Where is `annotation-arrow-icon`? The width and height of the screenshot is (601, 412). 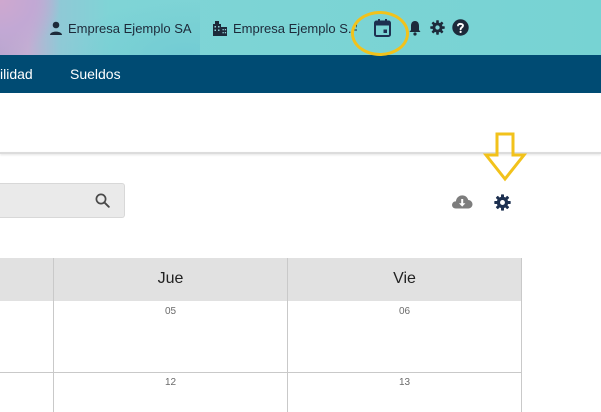
annotation-arrow-icon is located at coordinates (505, 157).